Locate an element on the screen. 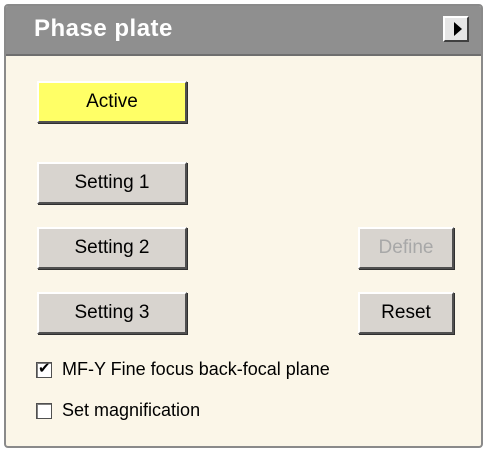  setting-2-button: Setting 2 is located at coordinates (112, 248).